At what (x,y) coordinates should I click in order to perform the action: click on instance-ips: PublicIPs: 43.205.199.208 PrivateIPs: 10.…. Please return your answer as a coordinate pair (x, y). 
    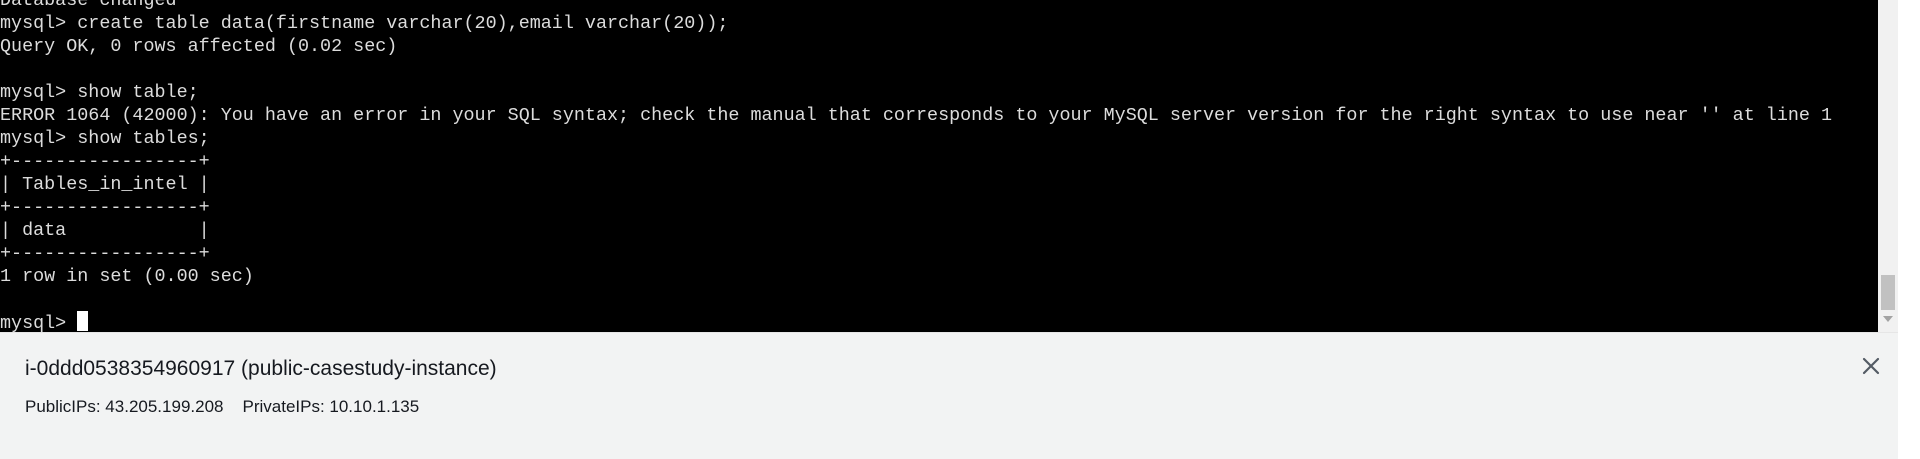
    Looking at the image, I should click on (222, 407).